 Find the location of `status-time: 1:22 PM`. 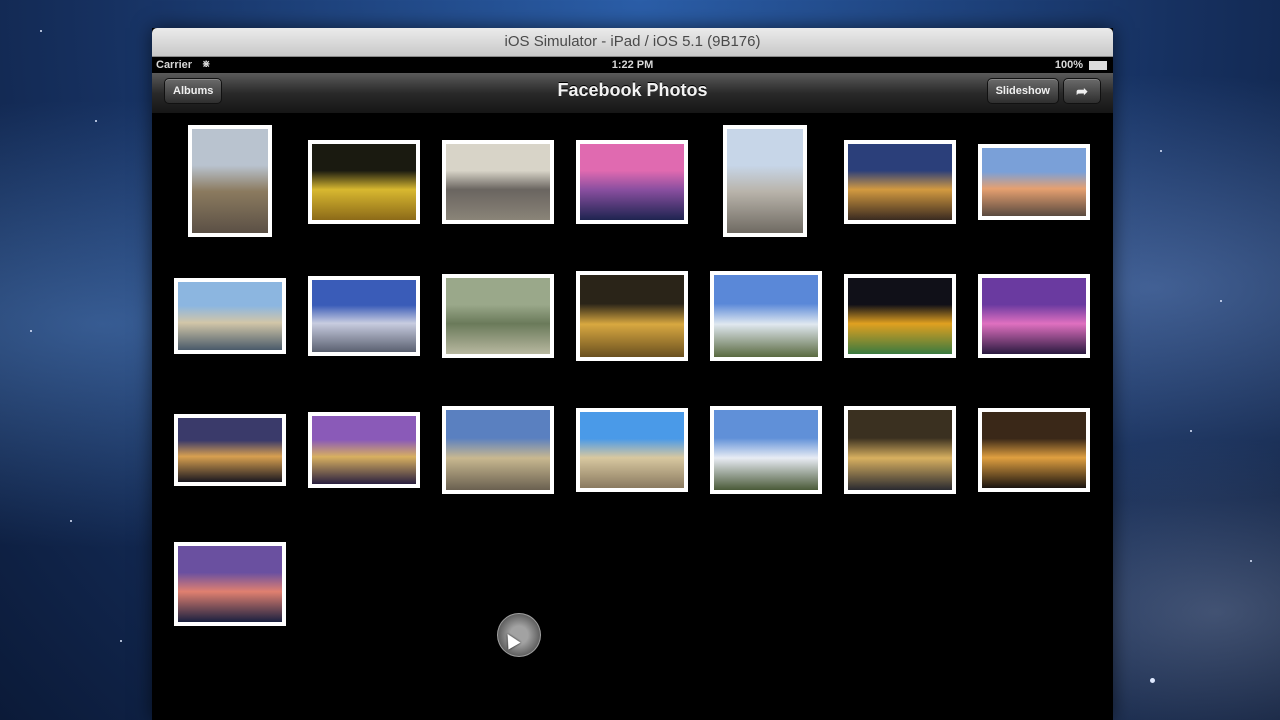

status-time: 1:22 PM is located at coordinates (632, 65).